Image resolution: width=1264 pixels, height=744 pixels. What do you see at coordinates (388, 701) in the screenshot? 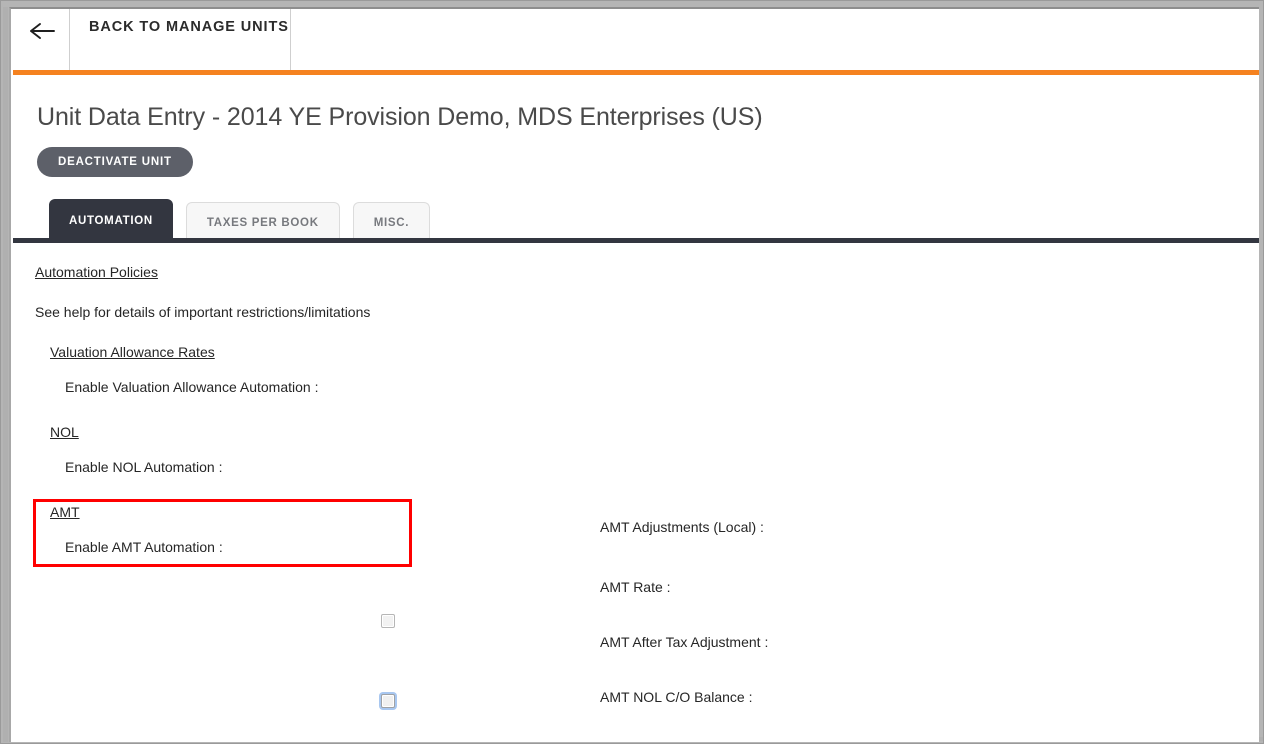
I see `checkbox-enable-nol-automation` at bounding box center [388, 701].